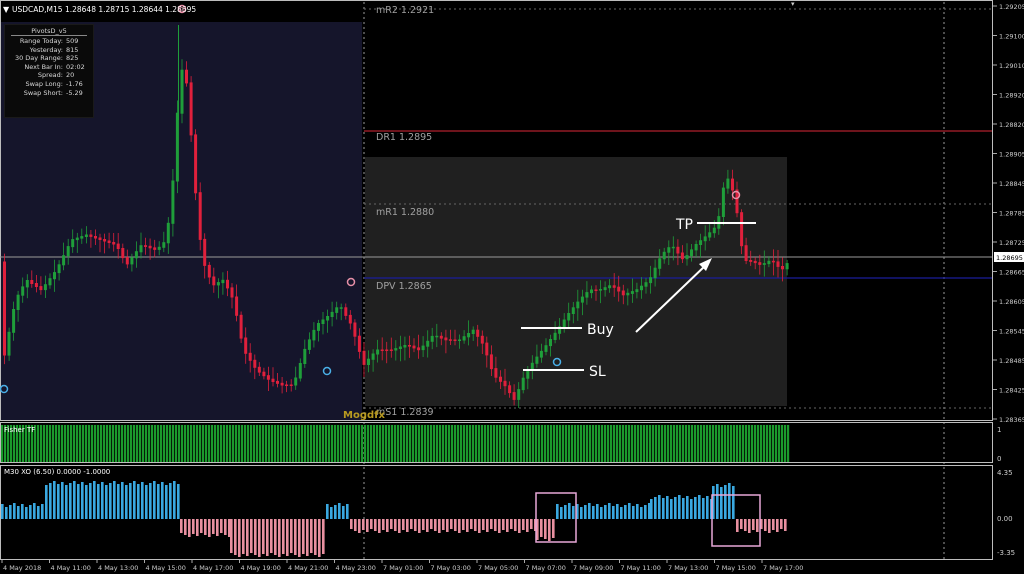  I want to click on info-row: Next Bar In: 02:02, so click(49, 67).